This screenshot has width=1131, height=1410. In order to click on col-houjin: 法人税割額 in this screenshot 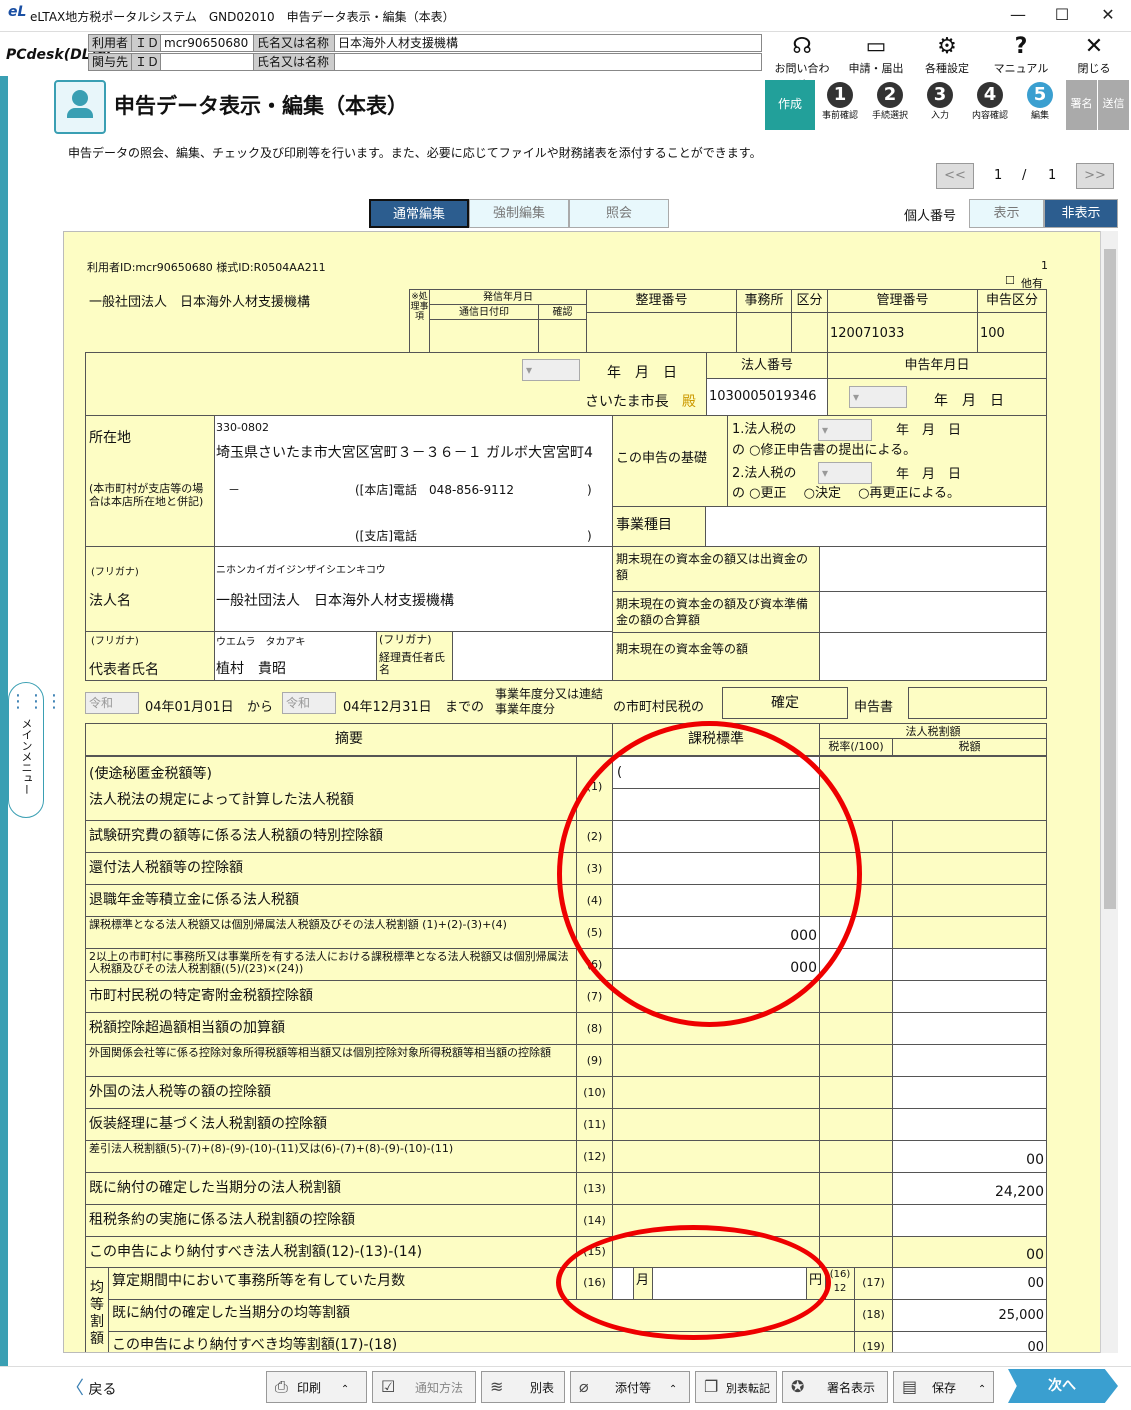, I will do `click(933, 731)`.